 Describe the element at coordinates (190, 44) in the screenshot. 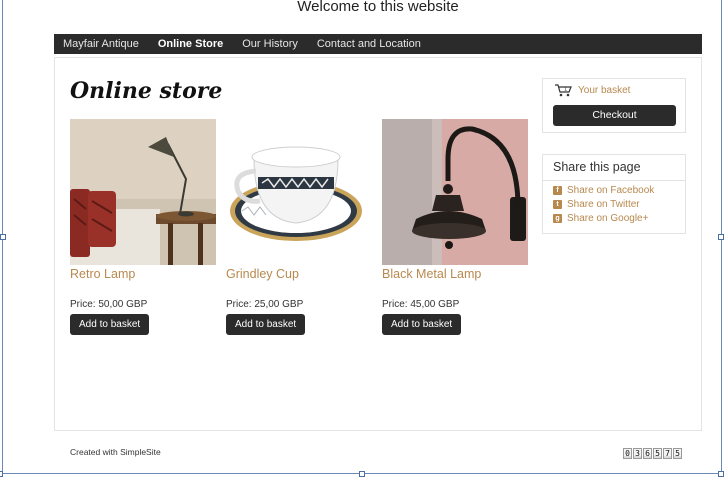

I see `nav-item-online-store: Online Store` at that location.